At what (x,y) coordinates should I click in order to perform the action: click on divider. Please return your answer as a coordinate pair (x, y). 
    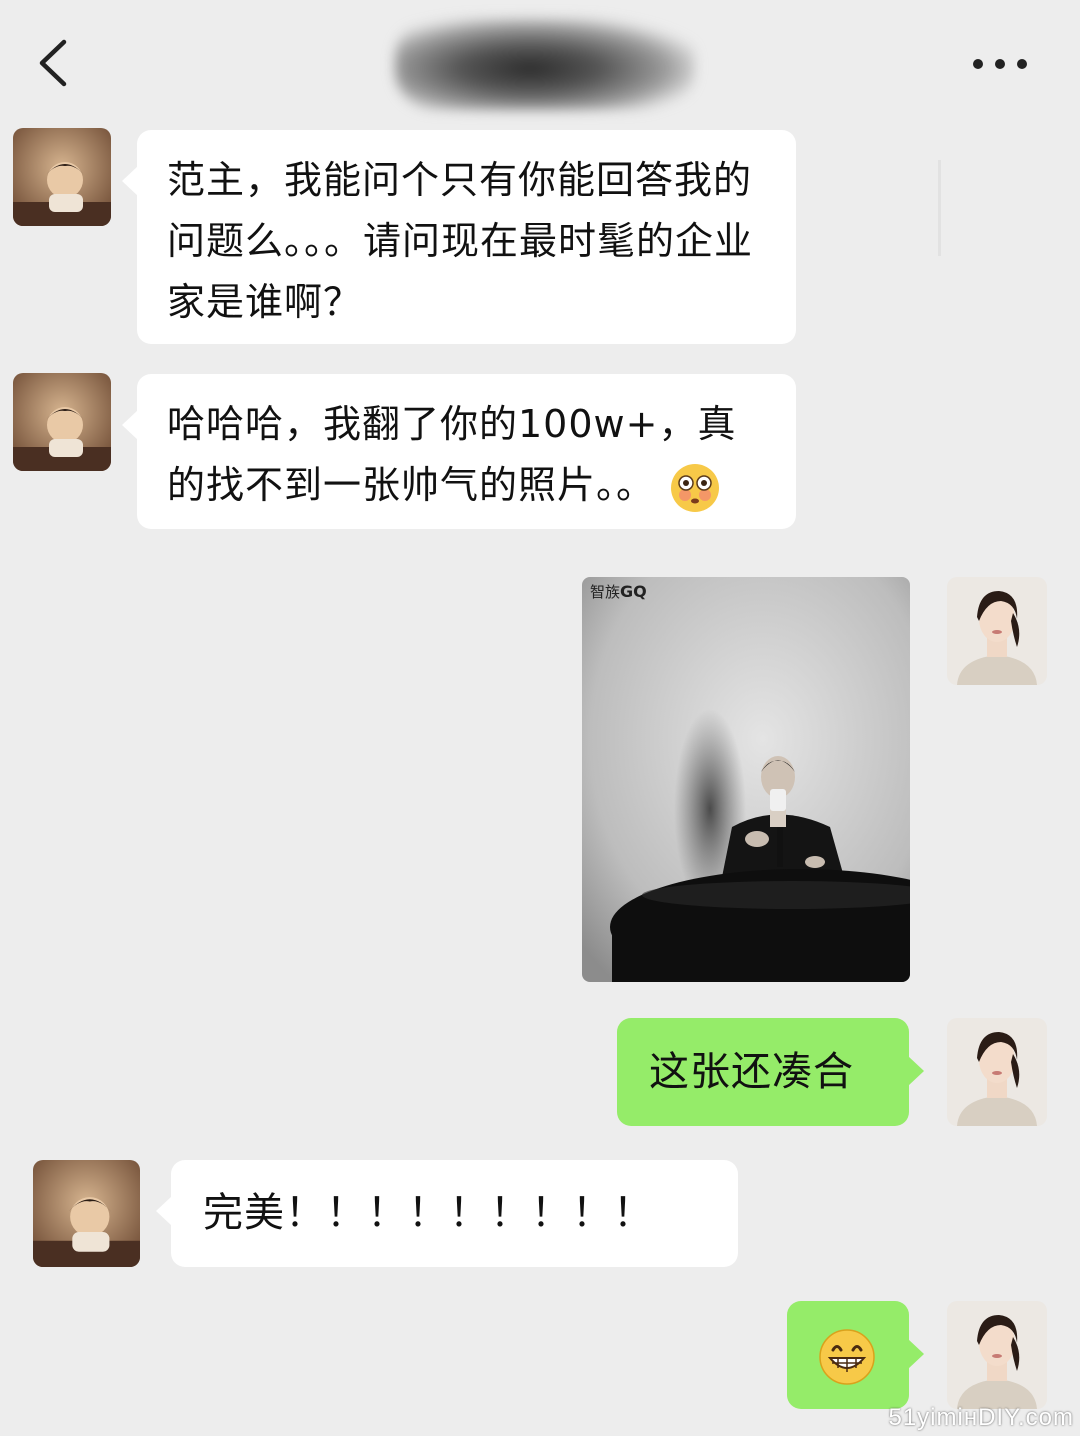
    Looking at the image, I should click on (939, 208).